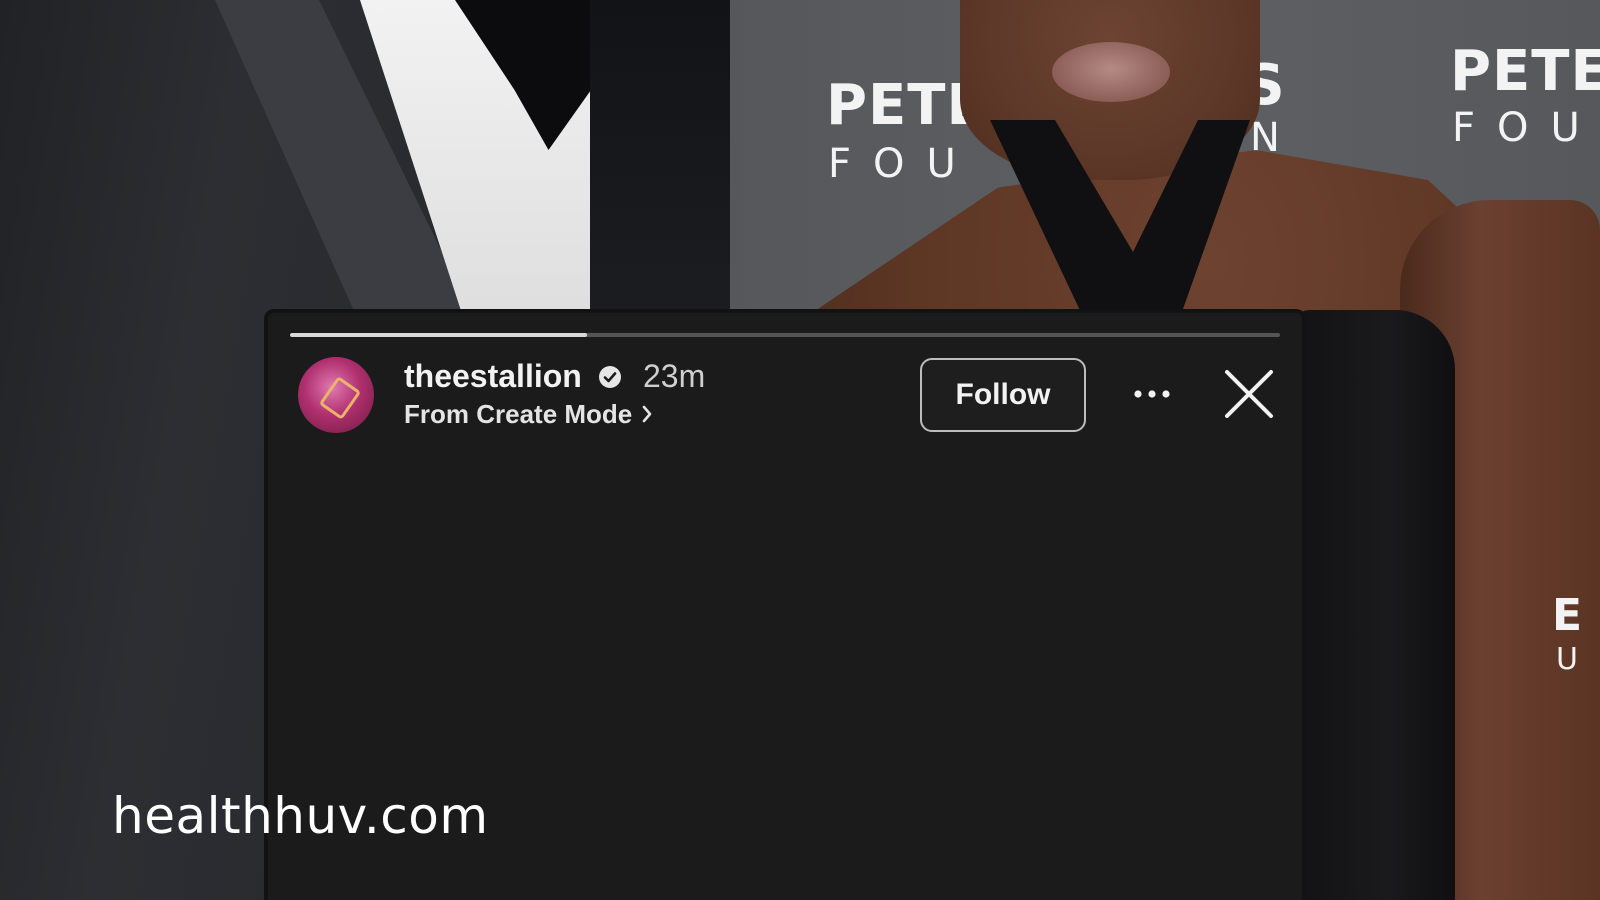 The image size is (1600, 900). I want to click on chevron-right-icon, so click(647, 414).